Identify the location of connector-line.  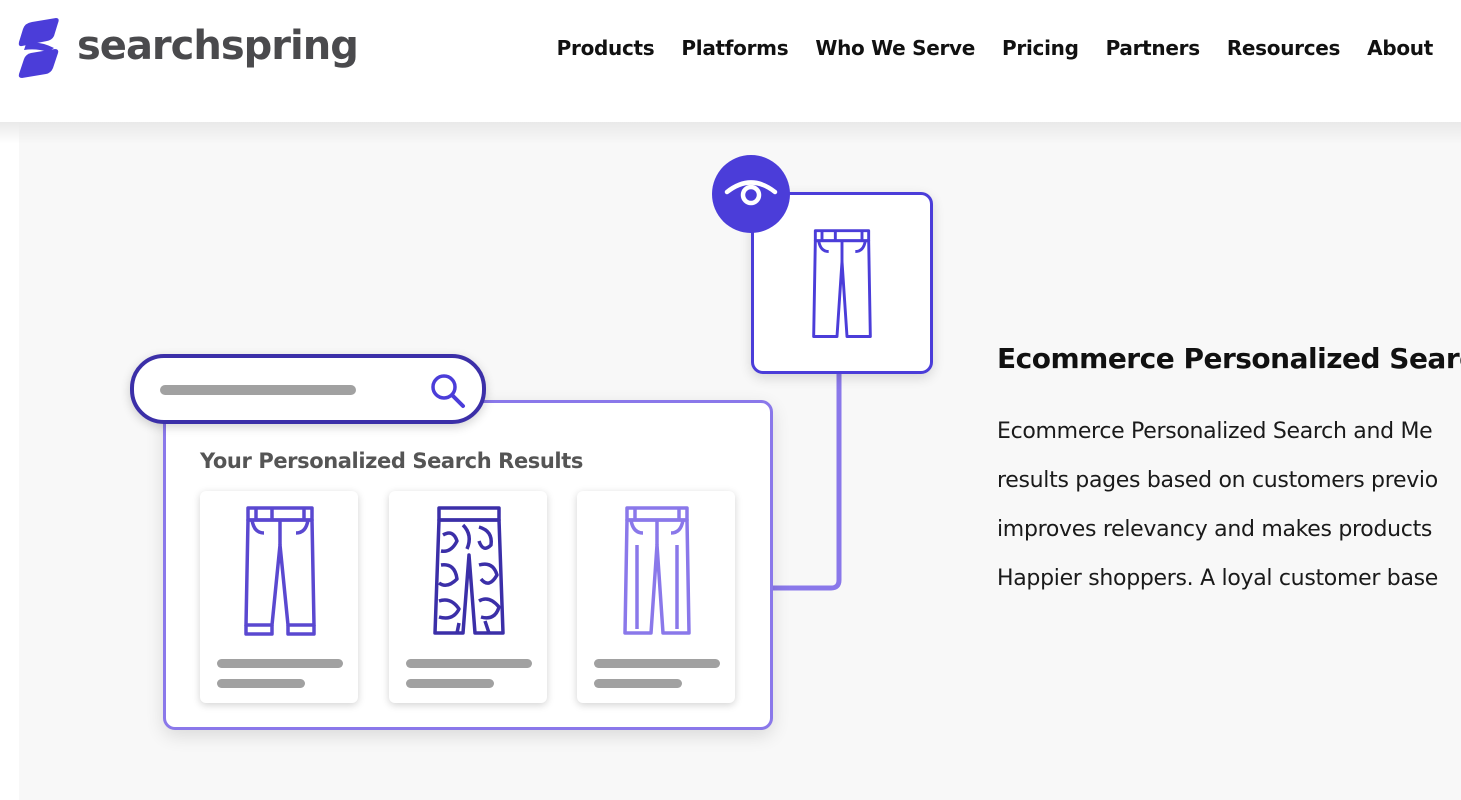
(801, 480).